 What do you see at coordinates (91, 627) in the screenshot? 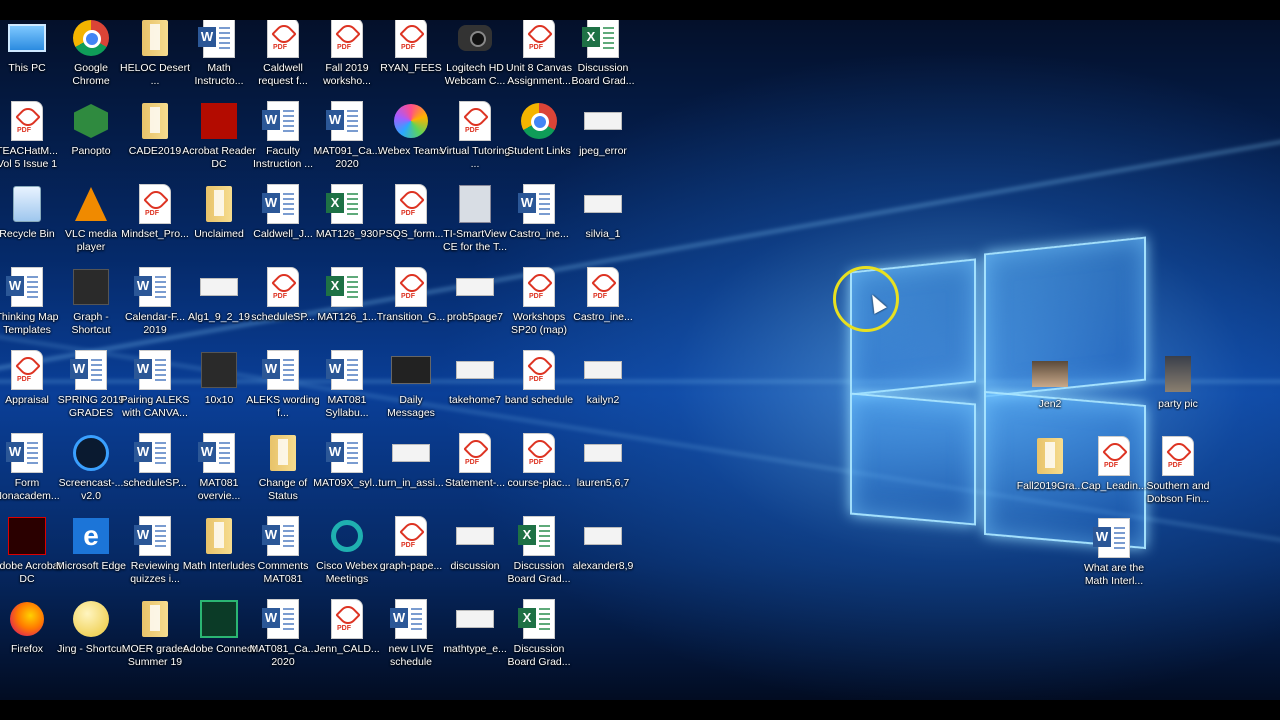
I see `desktop-icon: Jing - Shortcut` at bounding box center [91, 627].